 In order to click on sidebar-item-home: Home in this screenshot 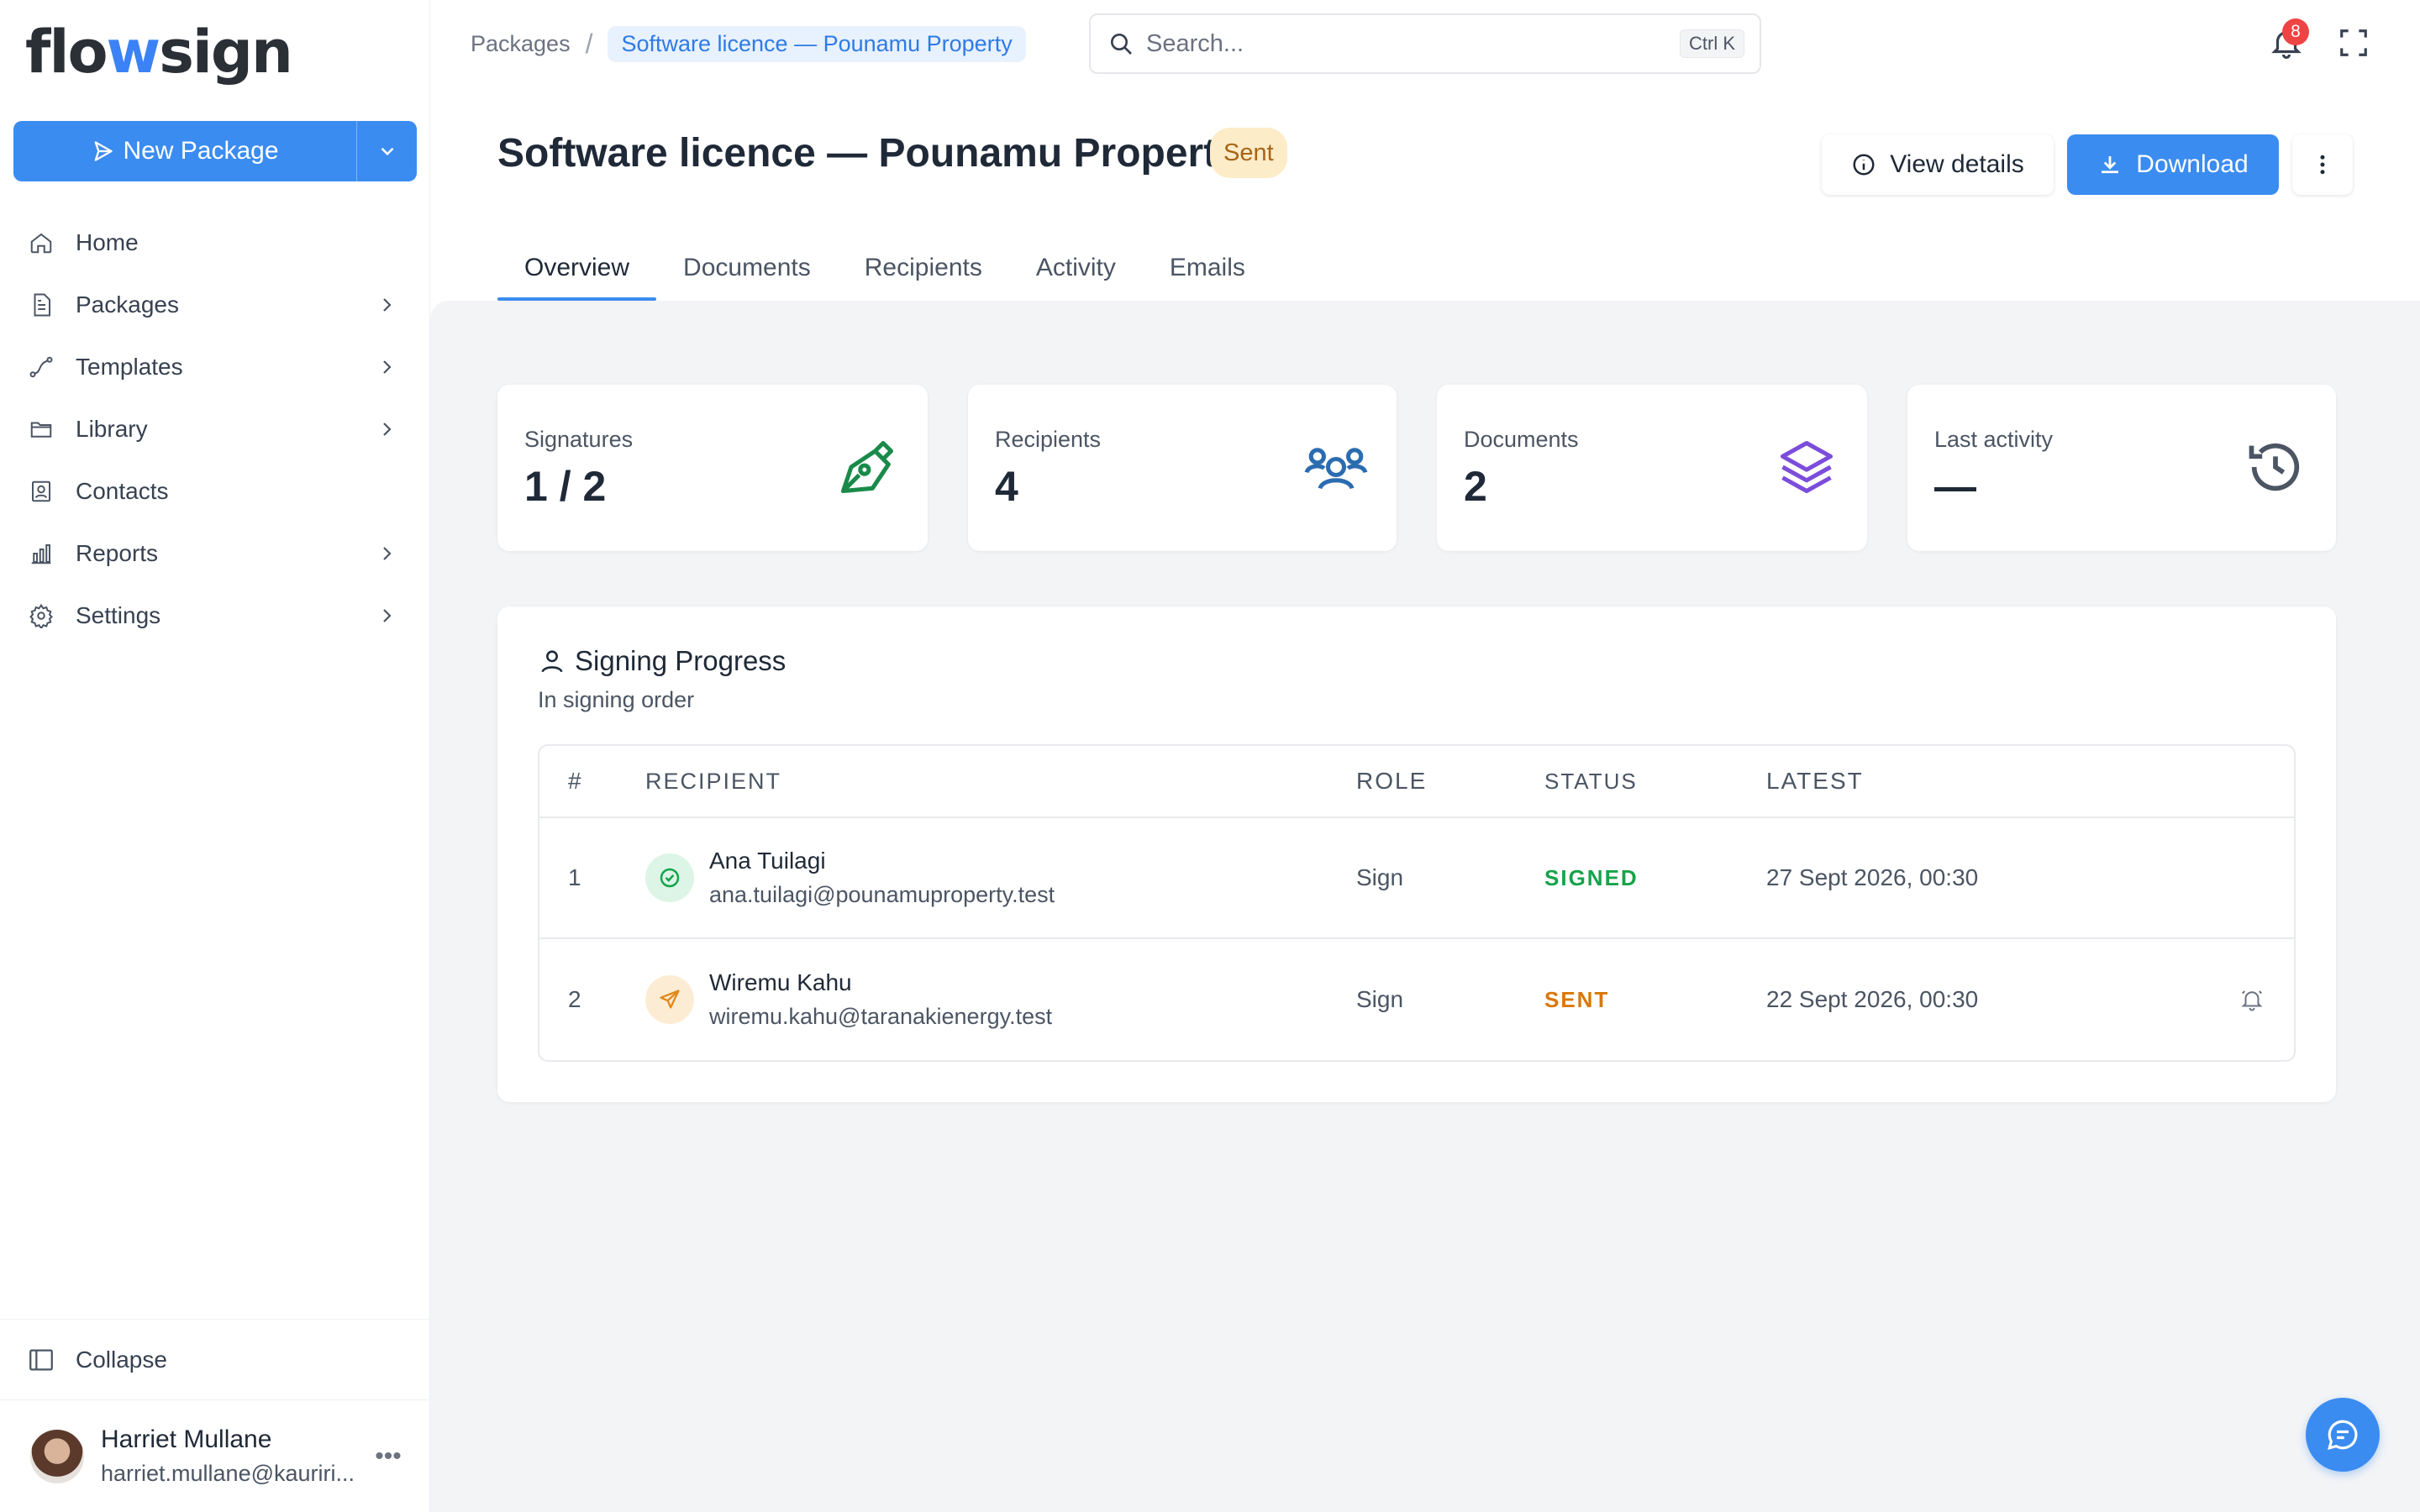, I will do `click(215, 243)`.